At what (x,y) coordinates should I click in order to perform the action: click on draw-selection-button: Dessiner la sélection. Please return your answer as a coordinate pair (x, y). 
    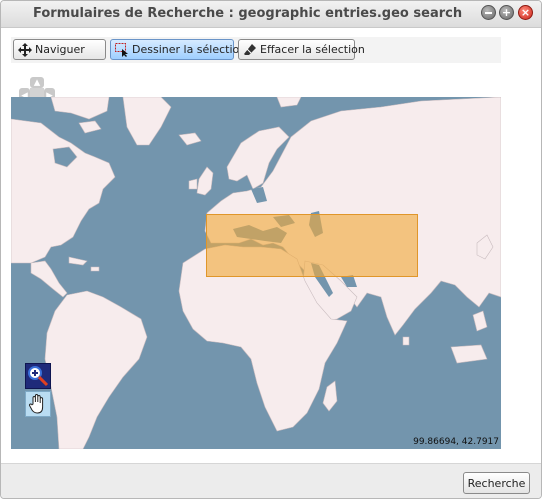
    Looking at the image, I should click on (178, 49).